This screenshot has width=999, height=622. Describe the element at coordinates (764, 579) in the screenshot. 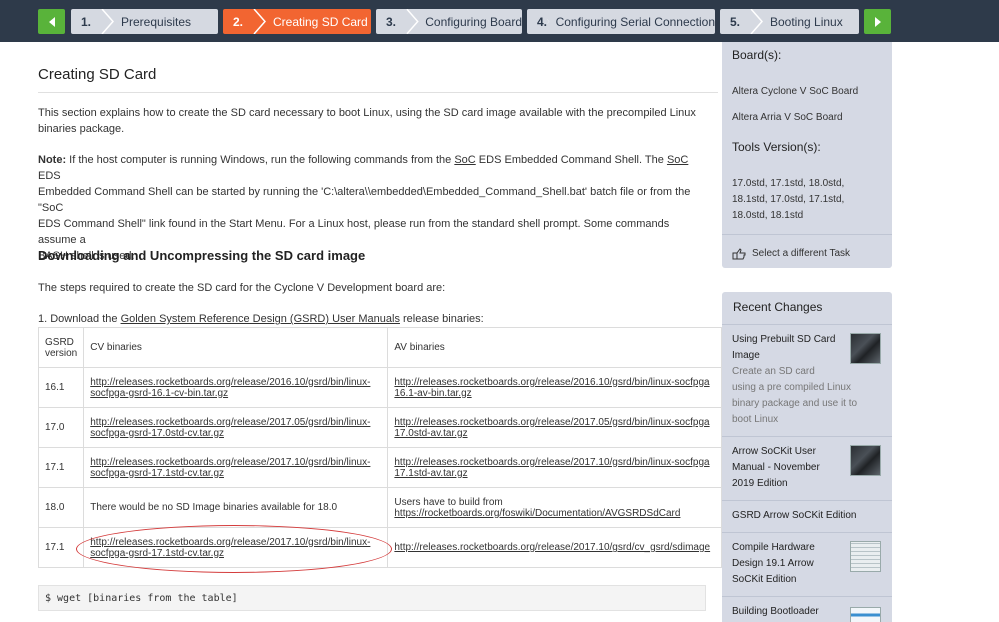

I see `title-line: SoCKit Edition` at that location.